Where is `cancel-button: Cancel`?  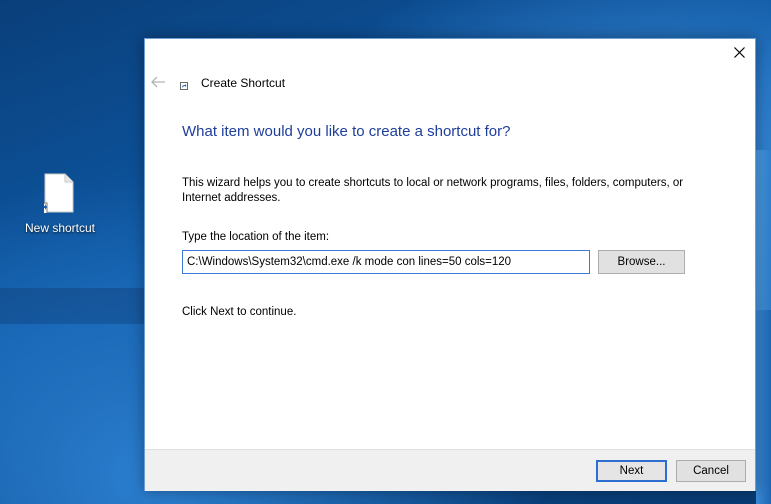
cancel-button: Cancel is located at coordinates (711, 471).